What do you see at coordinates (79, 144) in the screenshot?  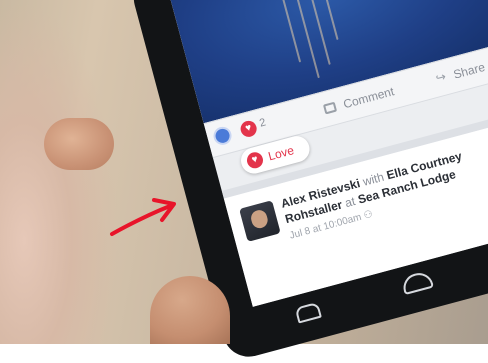 I see `finger-left` at bounding box center [79, 144].